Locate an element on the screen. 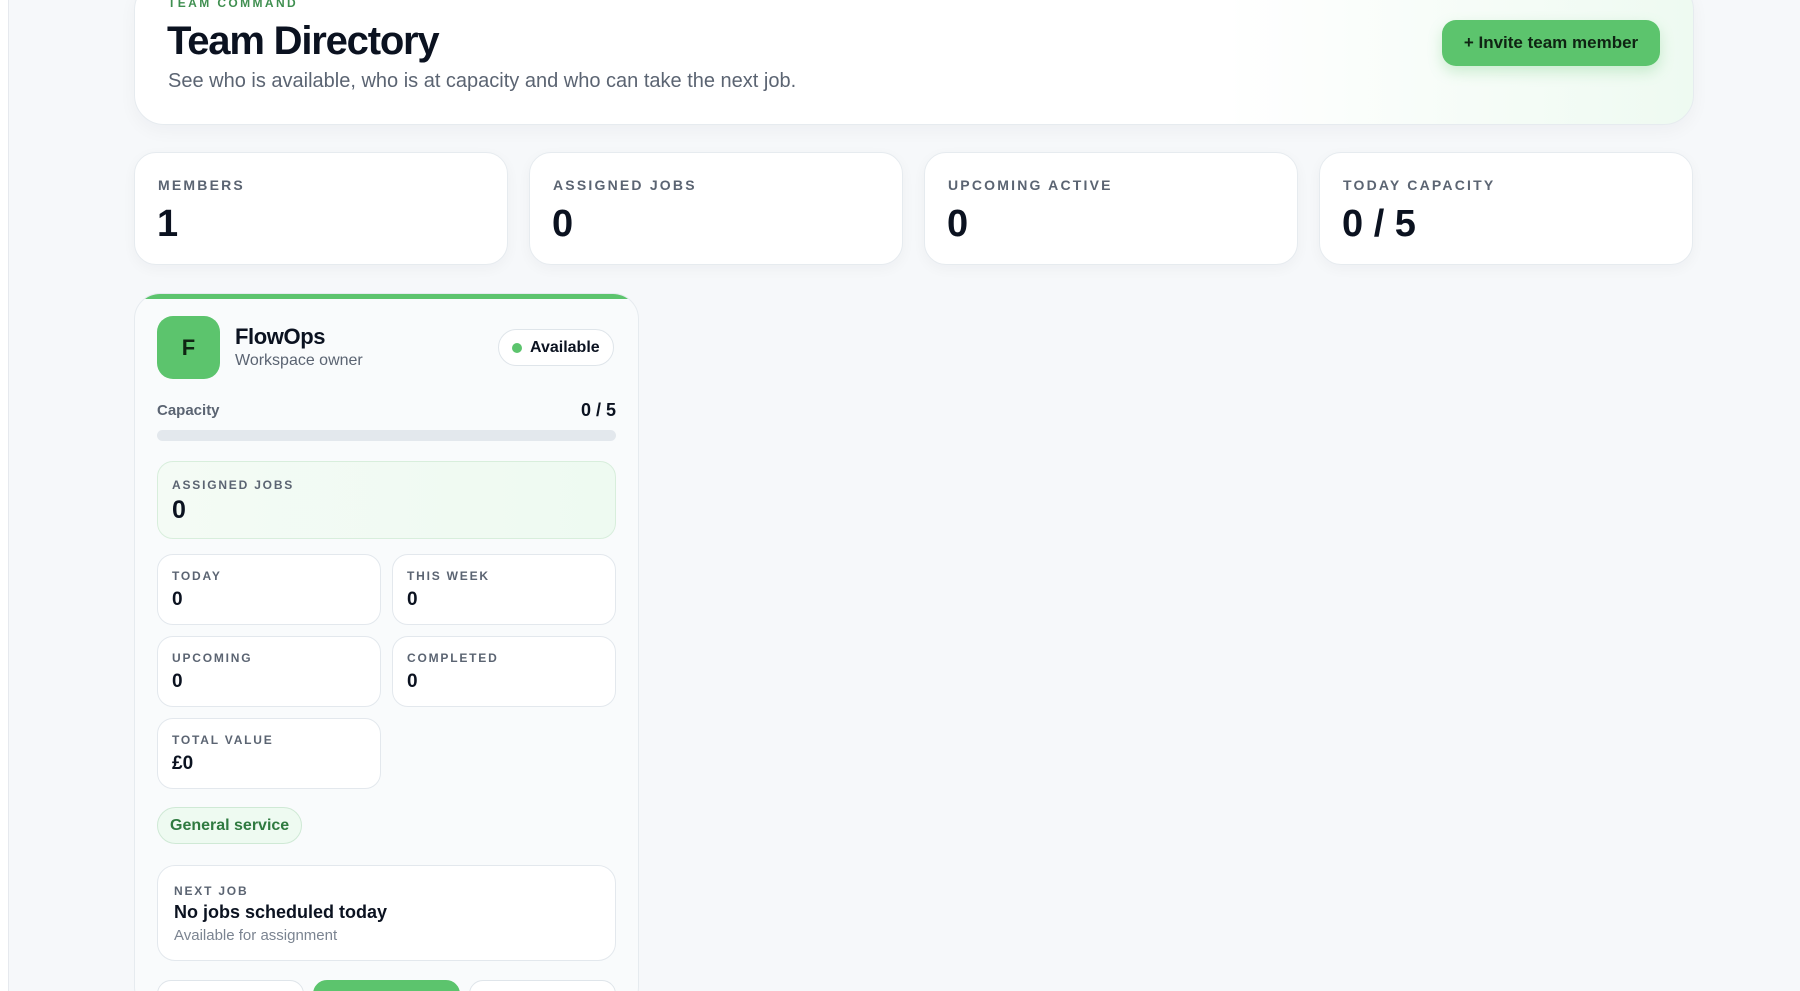  tile-label: TOTAL VALUE is located at coordinates (223, 740).